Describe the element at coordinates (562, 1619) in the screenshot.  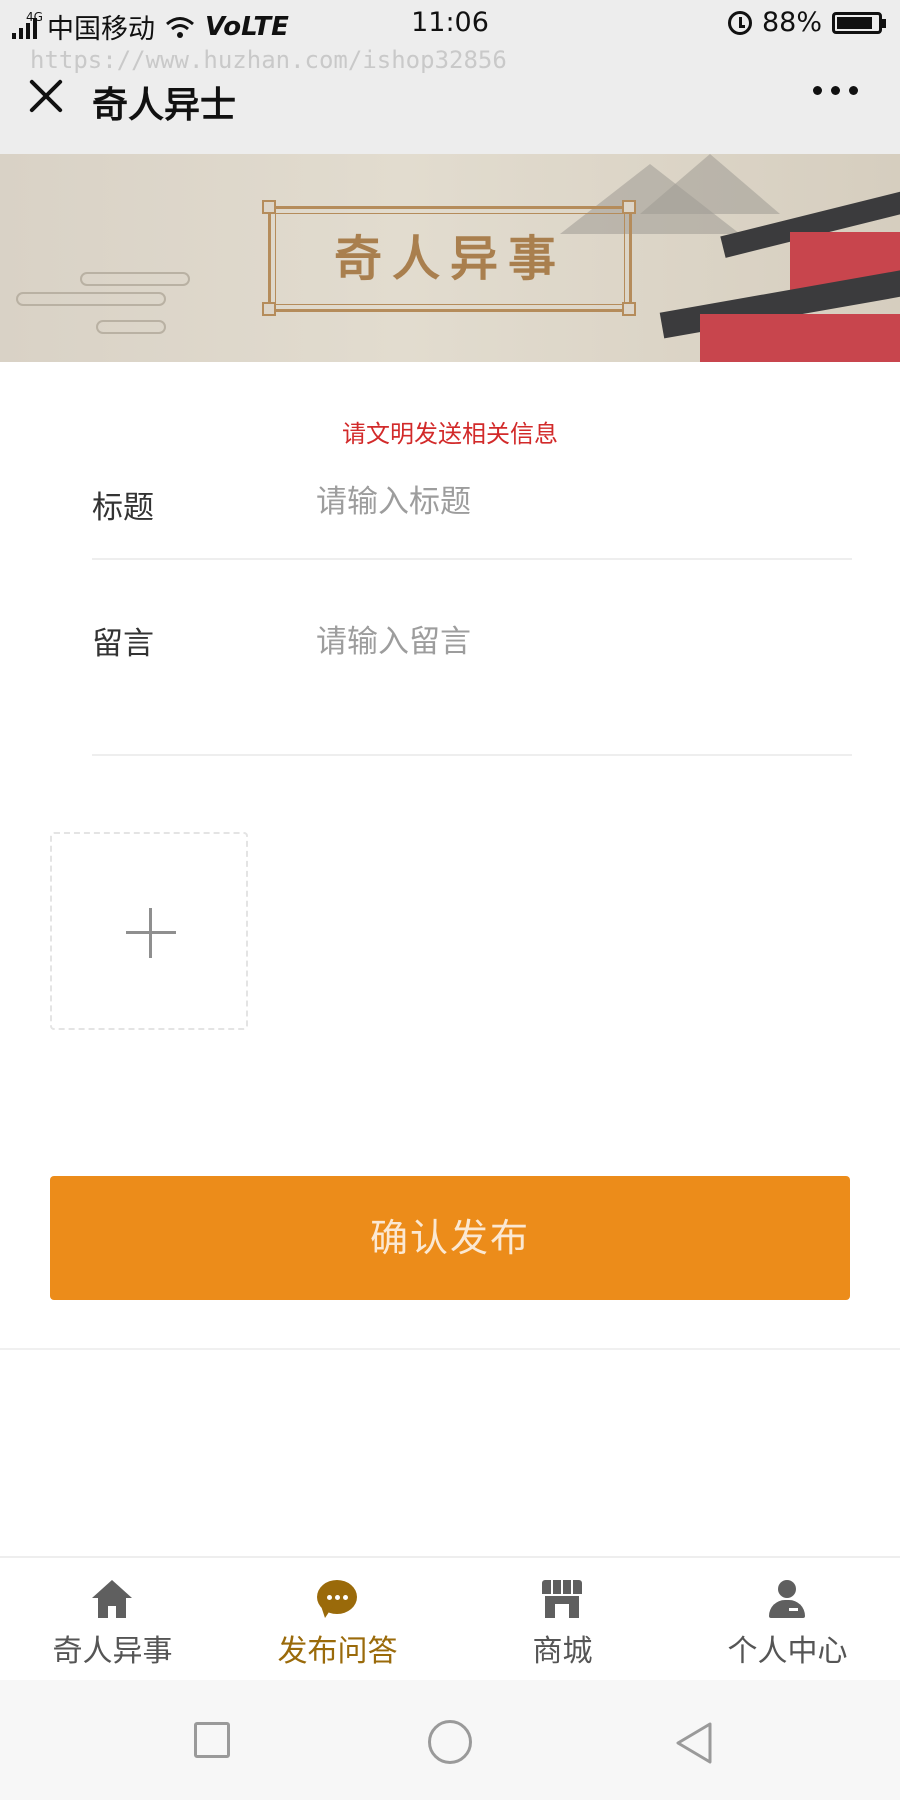
I see `tab-store: 商城` at that location.